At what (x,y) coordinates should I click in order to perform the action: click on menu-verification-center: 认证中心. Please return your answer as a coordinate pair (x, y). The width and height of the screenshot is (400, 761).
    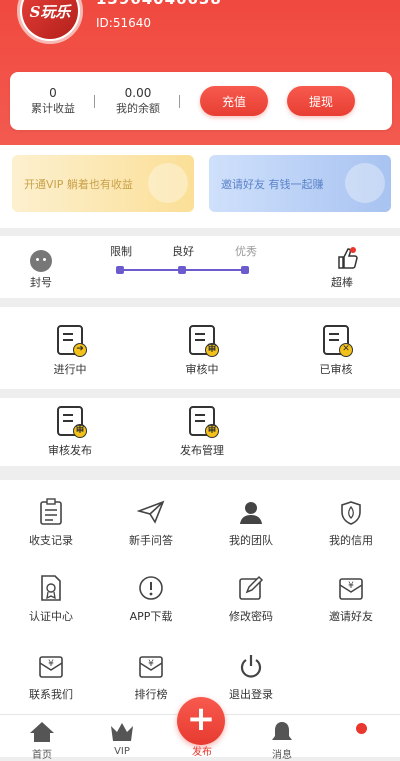
    Looking at the image, I should click on (51, 599).